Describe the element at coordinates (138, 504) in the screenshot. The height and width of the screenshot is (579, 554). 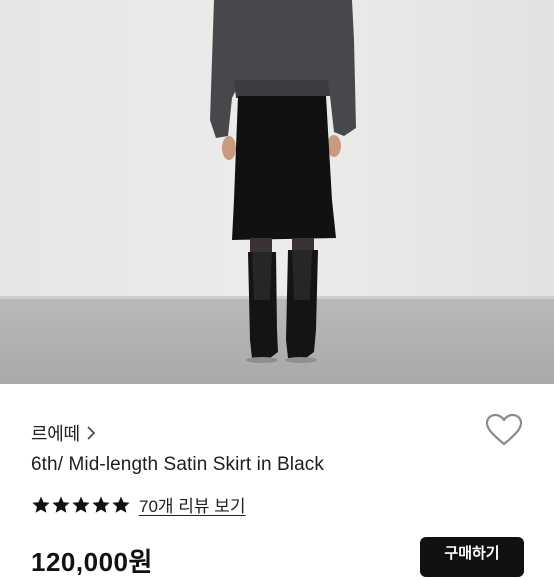
I see `rating-row: 70개 리뷰 보기` at that location.